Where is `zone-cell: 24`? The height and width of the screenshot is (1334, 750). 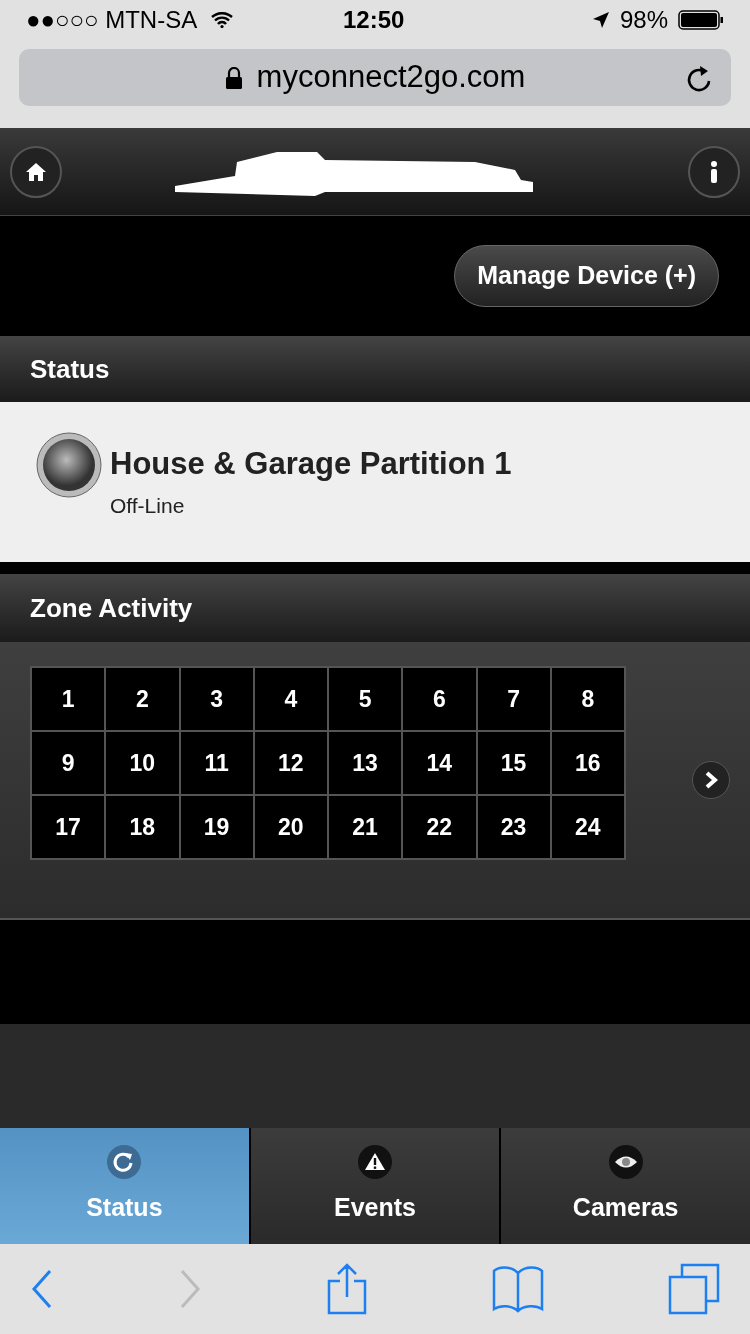
zone-cell: 24 is located at coordinates (587, 827).